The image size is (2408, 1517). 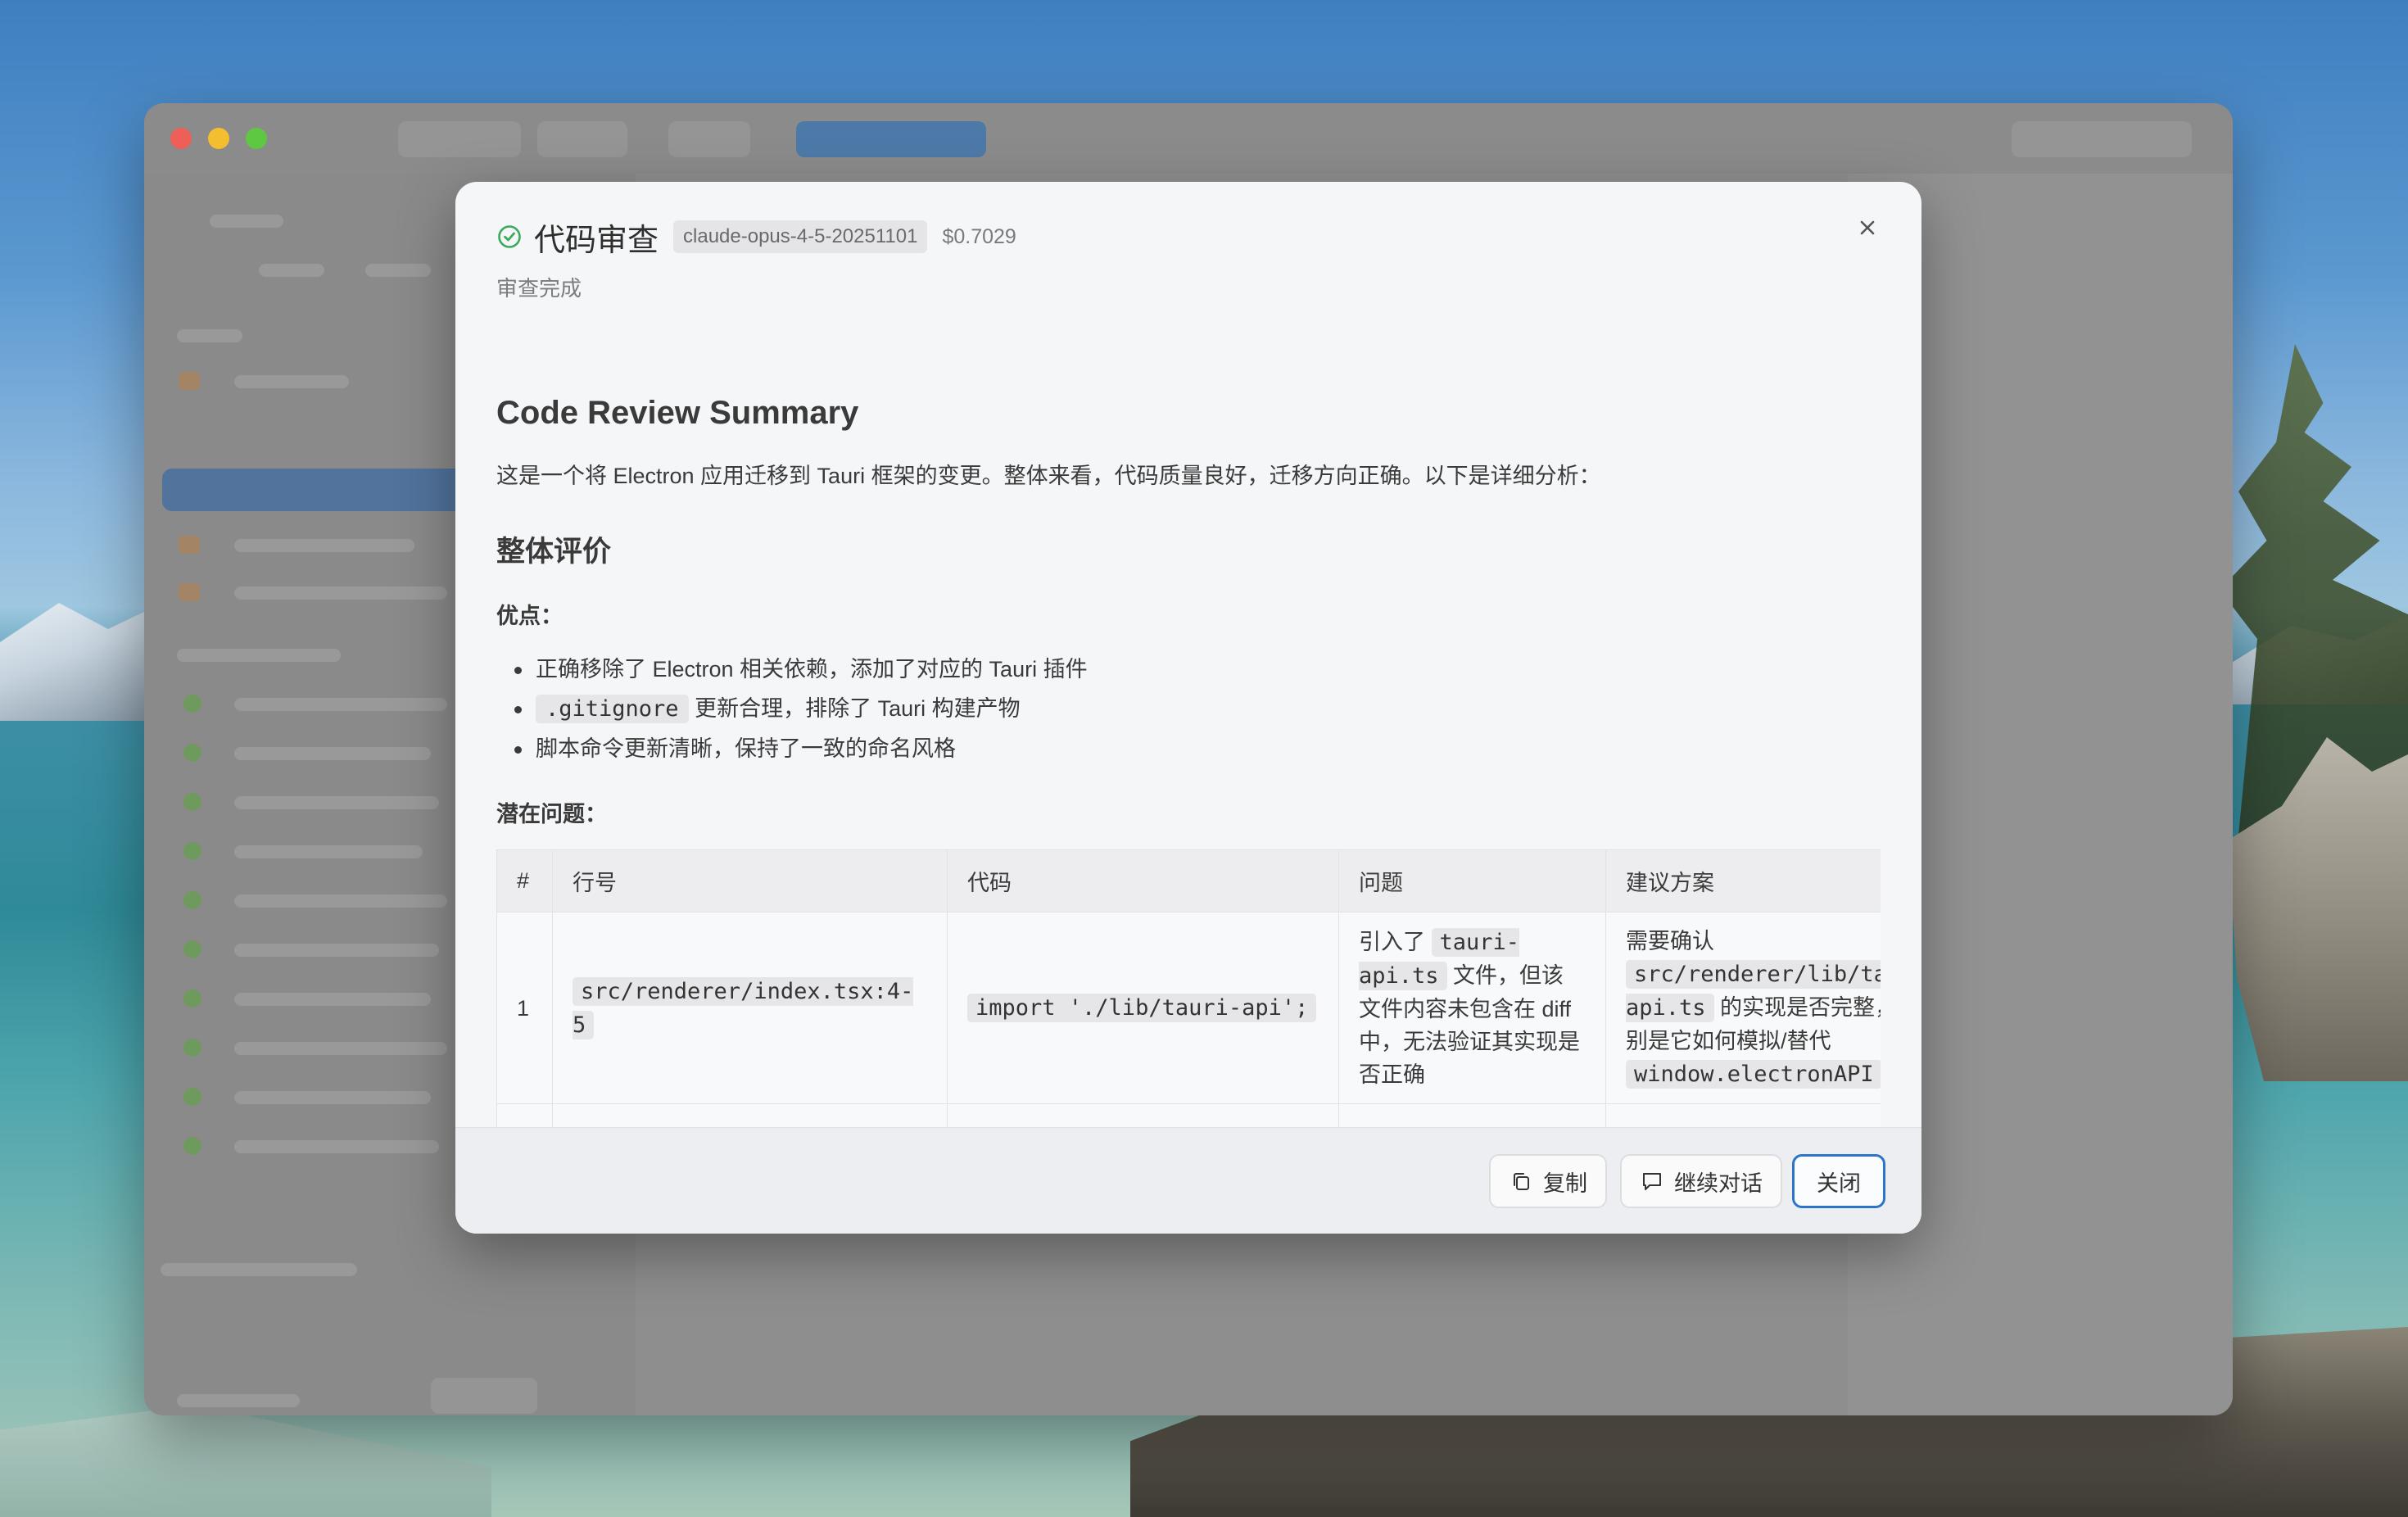 I want to click on inline-code: .gitignore, so click(x=612, y=709).